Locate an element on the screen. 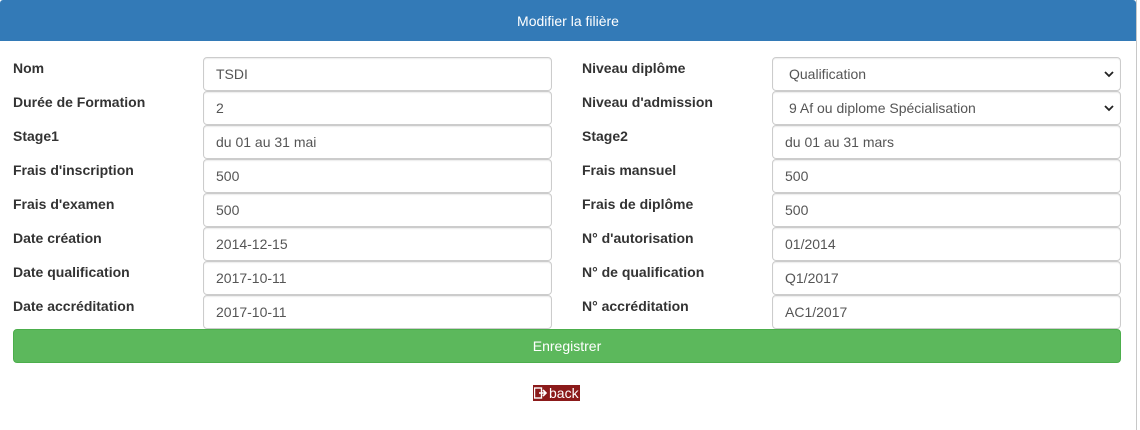 The height and width of the screenshot is (430, 1140). frais-mansuel-label: Frais mansuel is located at coordinates (629, 170).